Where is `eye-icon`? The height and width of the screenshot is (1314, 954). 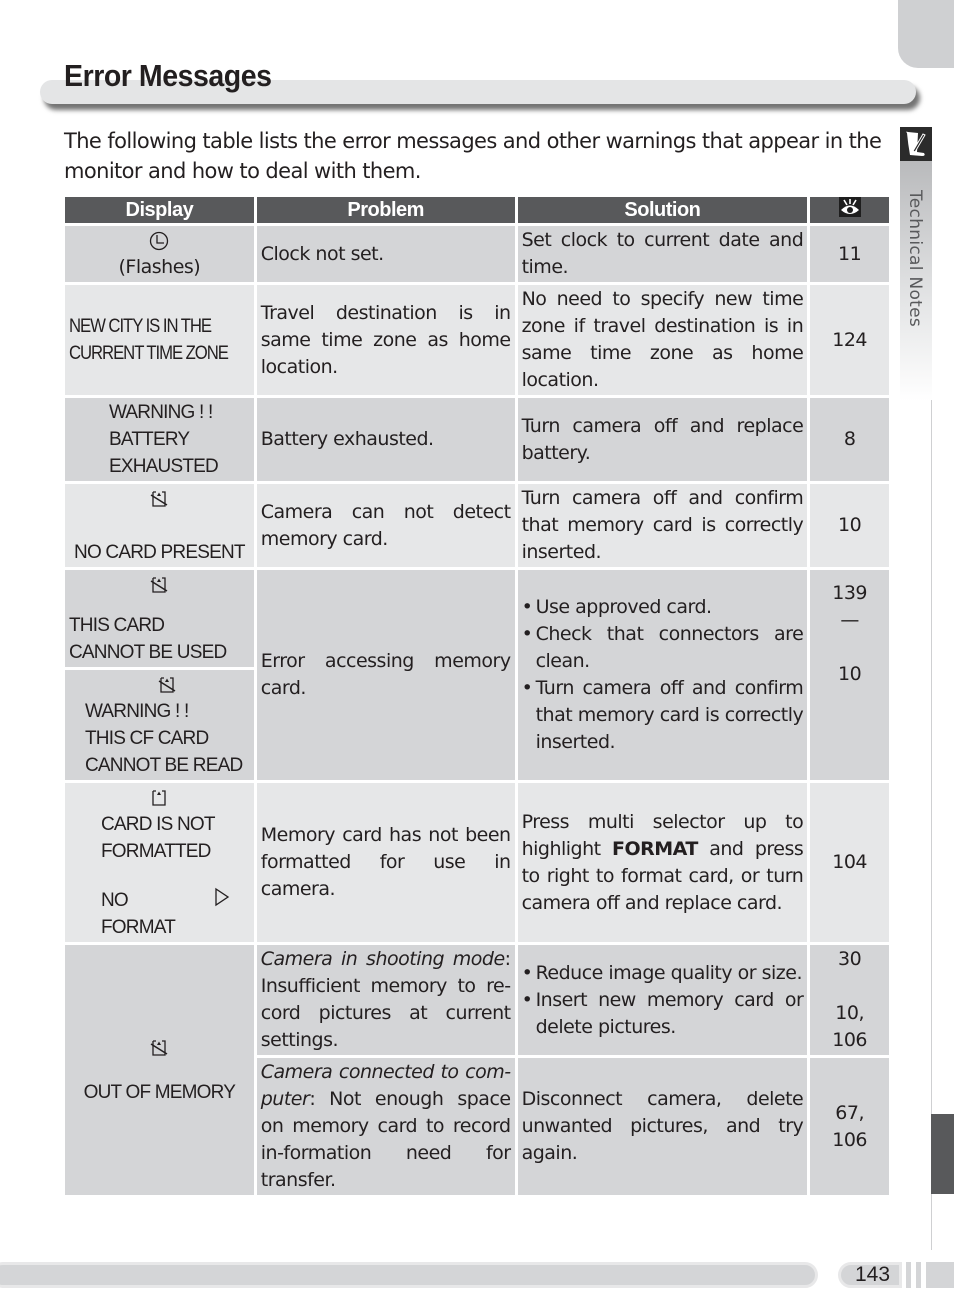
eye-icon is located at coordinates (849, 207).